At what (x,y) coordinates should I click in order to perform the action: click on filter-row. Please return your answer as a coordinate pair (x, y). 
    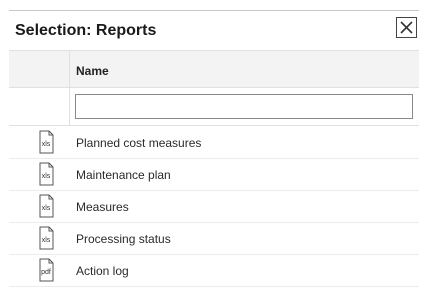
    Looking at the image, I should click on (214, 107).